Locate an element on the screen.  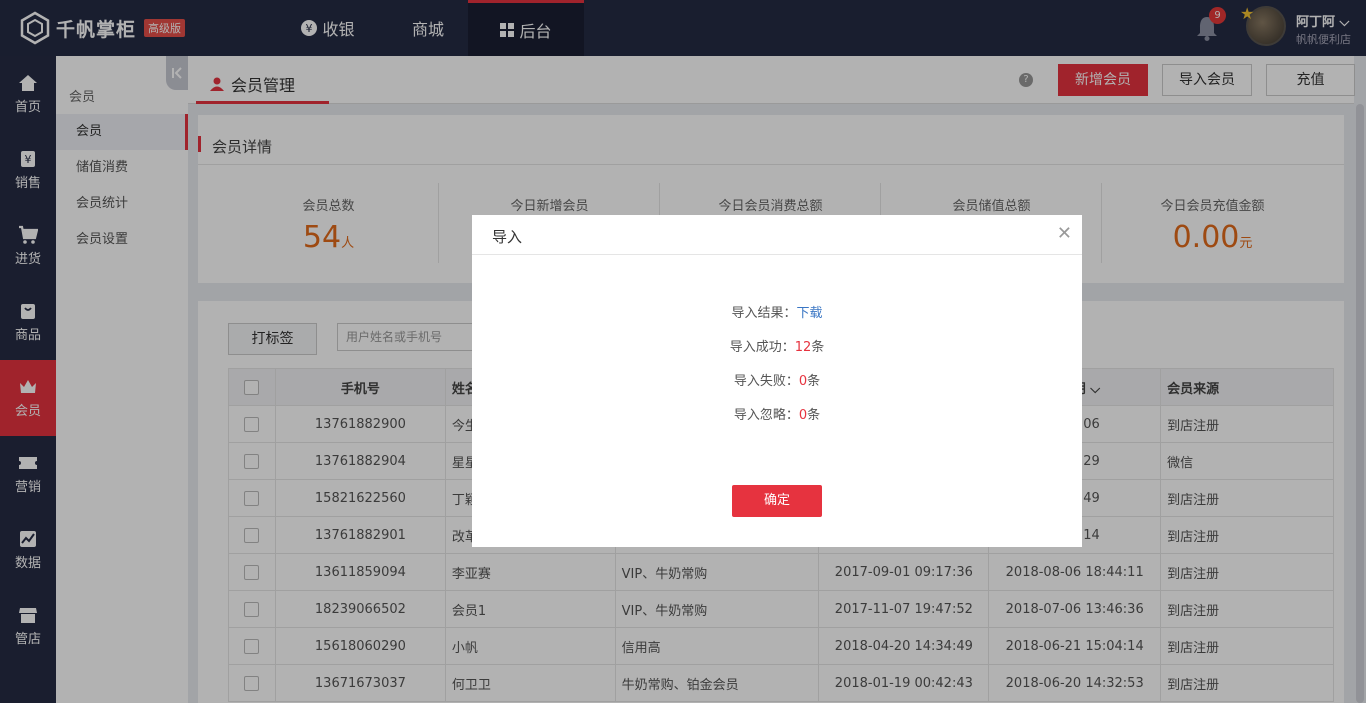
import-result-row: 导入结果：下载 is located at coordinates (777, 311).